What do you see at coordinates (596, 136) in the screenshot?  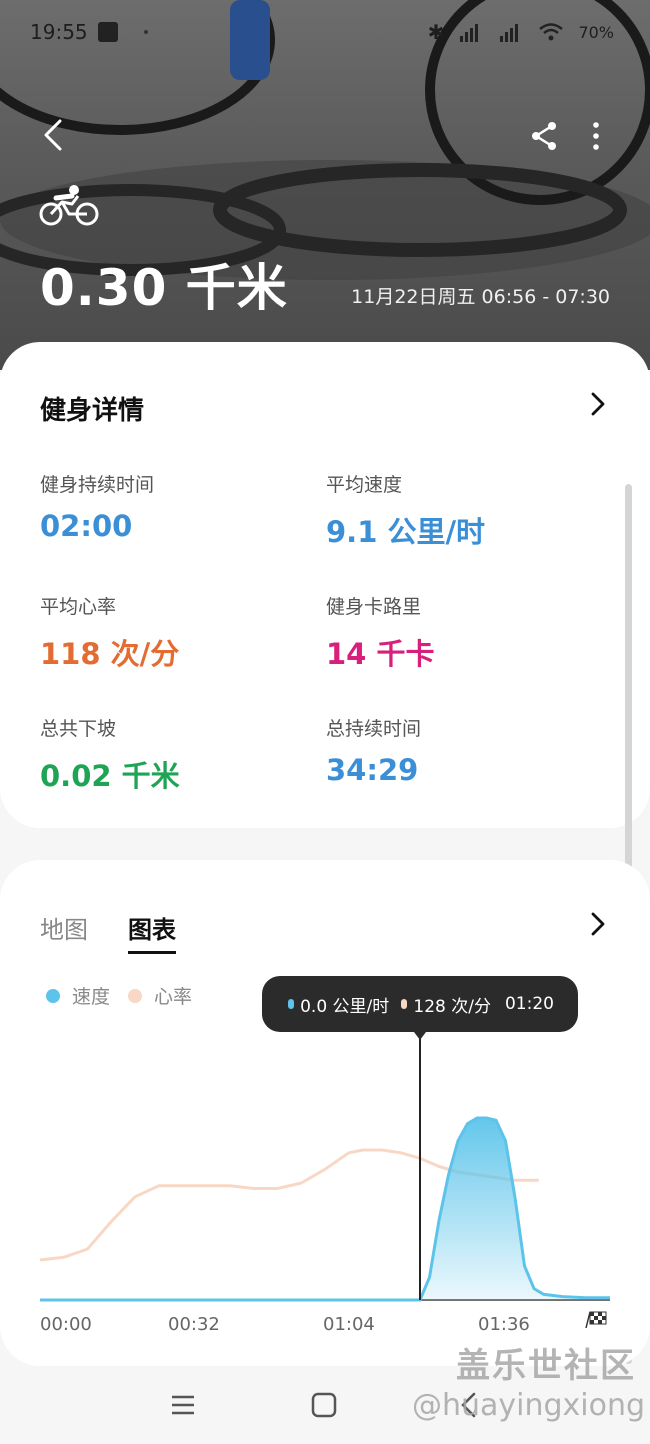 I see `more-options-icon` at bounding box center [596, 136].